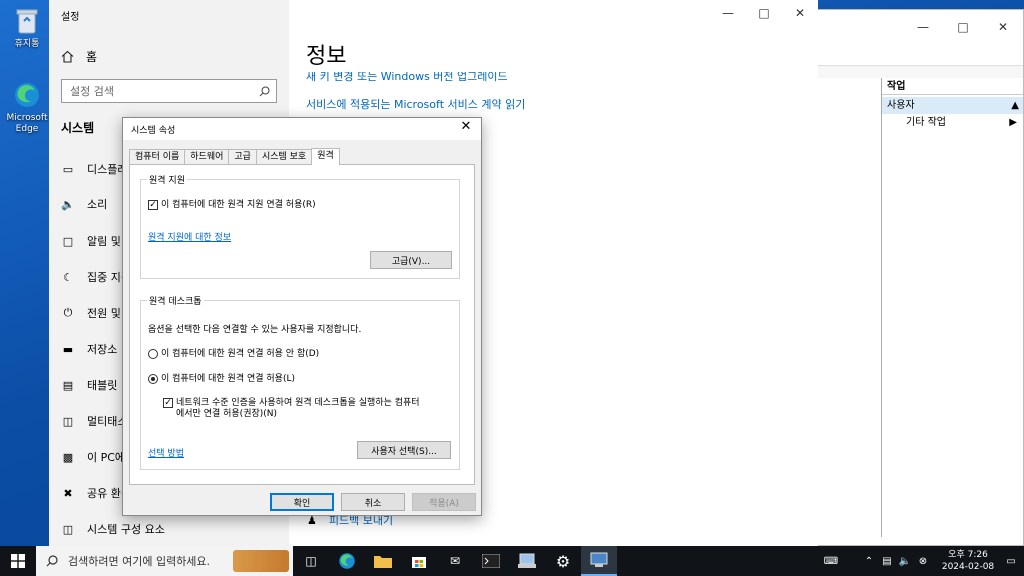 This screenshot has height=576, width=1024. What do you see at coordinates (1015, 105) in the screenshot?
I see `collapse-up-icon: ▲` at bounding box center [1015, 105].